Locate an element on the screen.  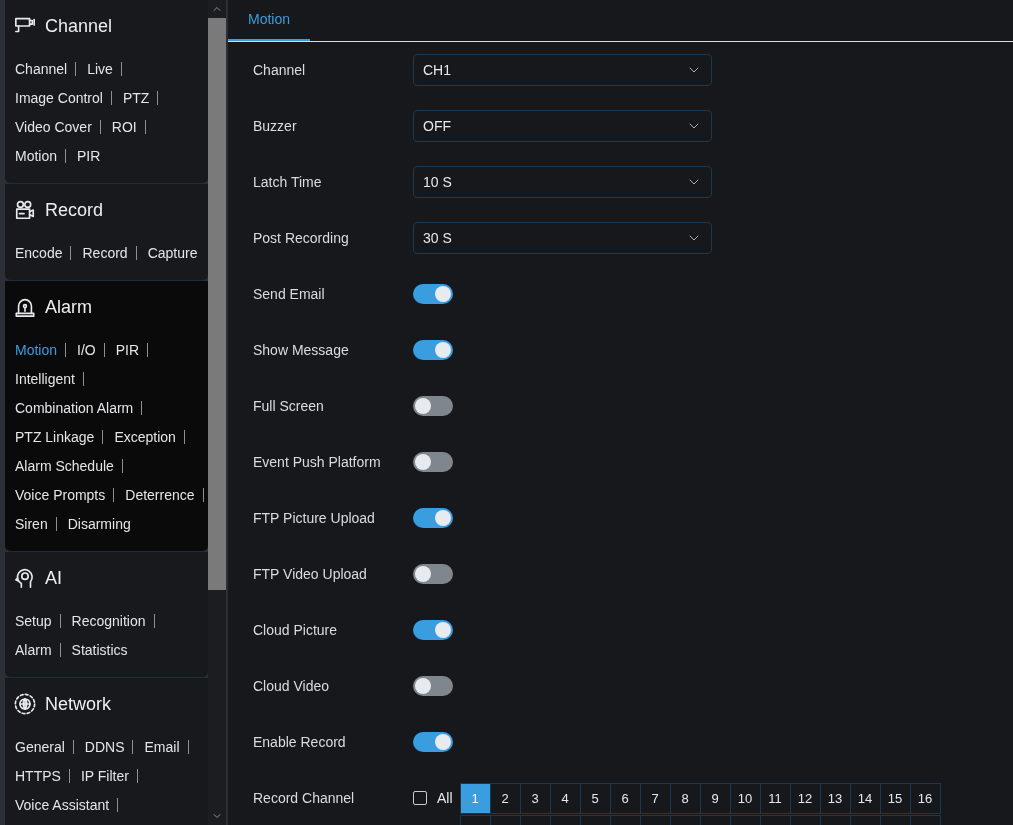
setting-label: Channel is located at coordinates (280, 70).